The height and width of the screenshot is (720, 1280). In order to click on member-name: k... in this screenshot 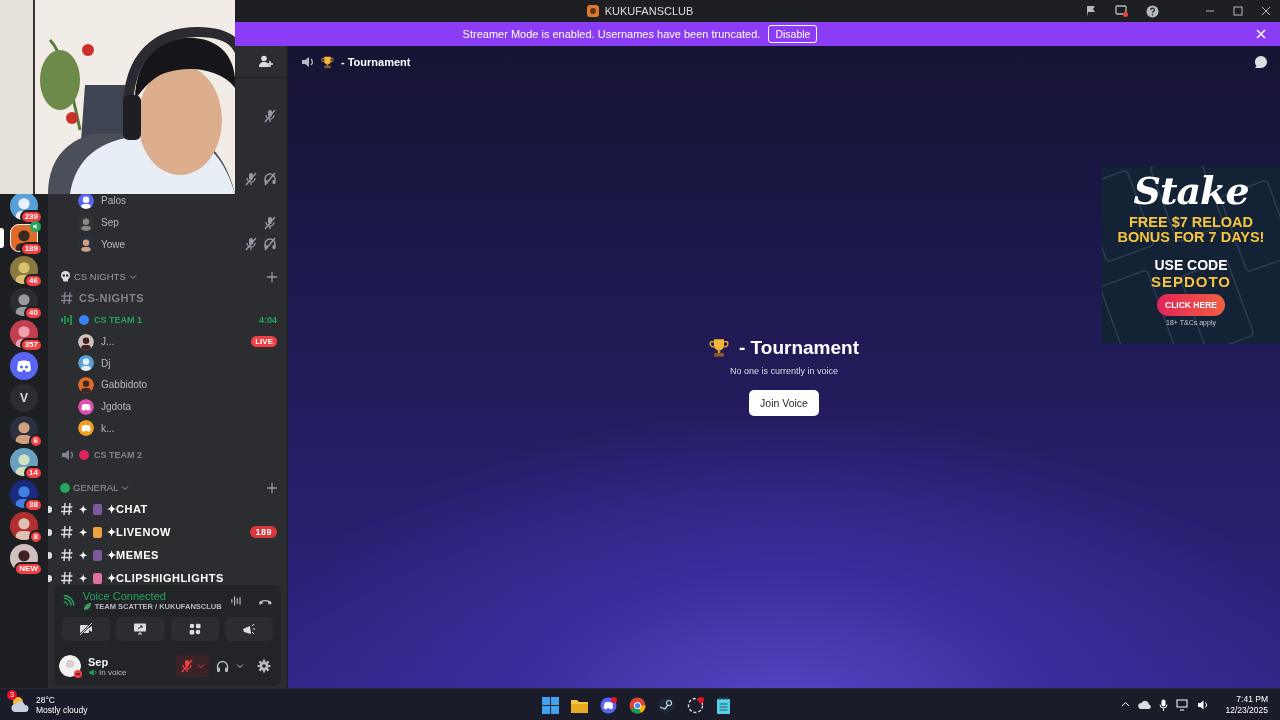, I will do `click(108, 428)`.